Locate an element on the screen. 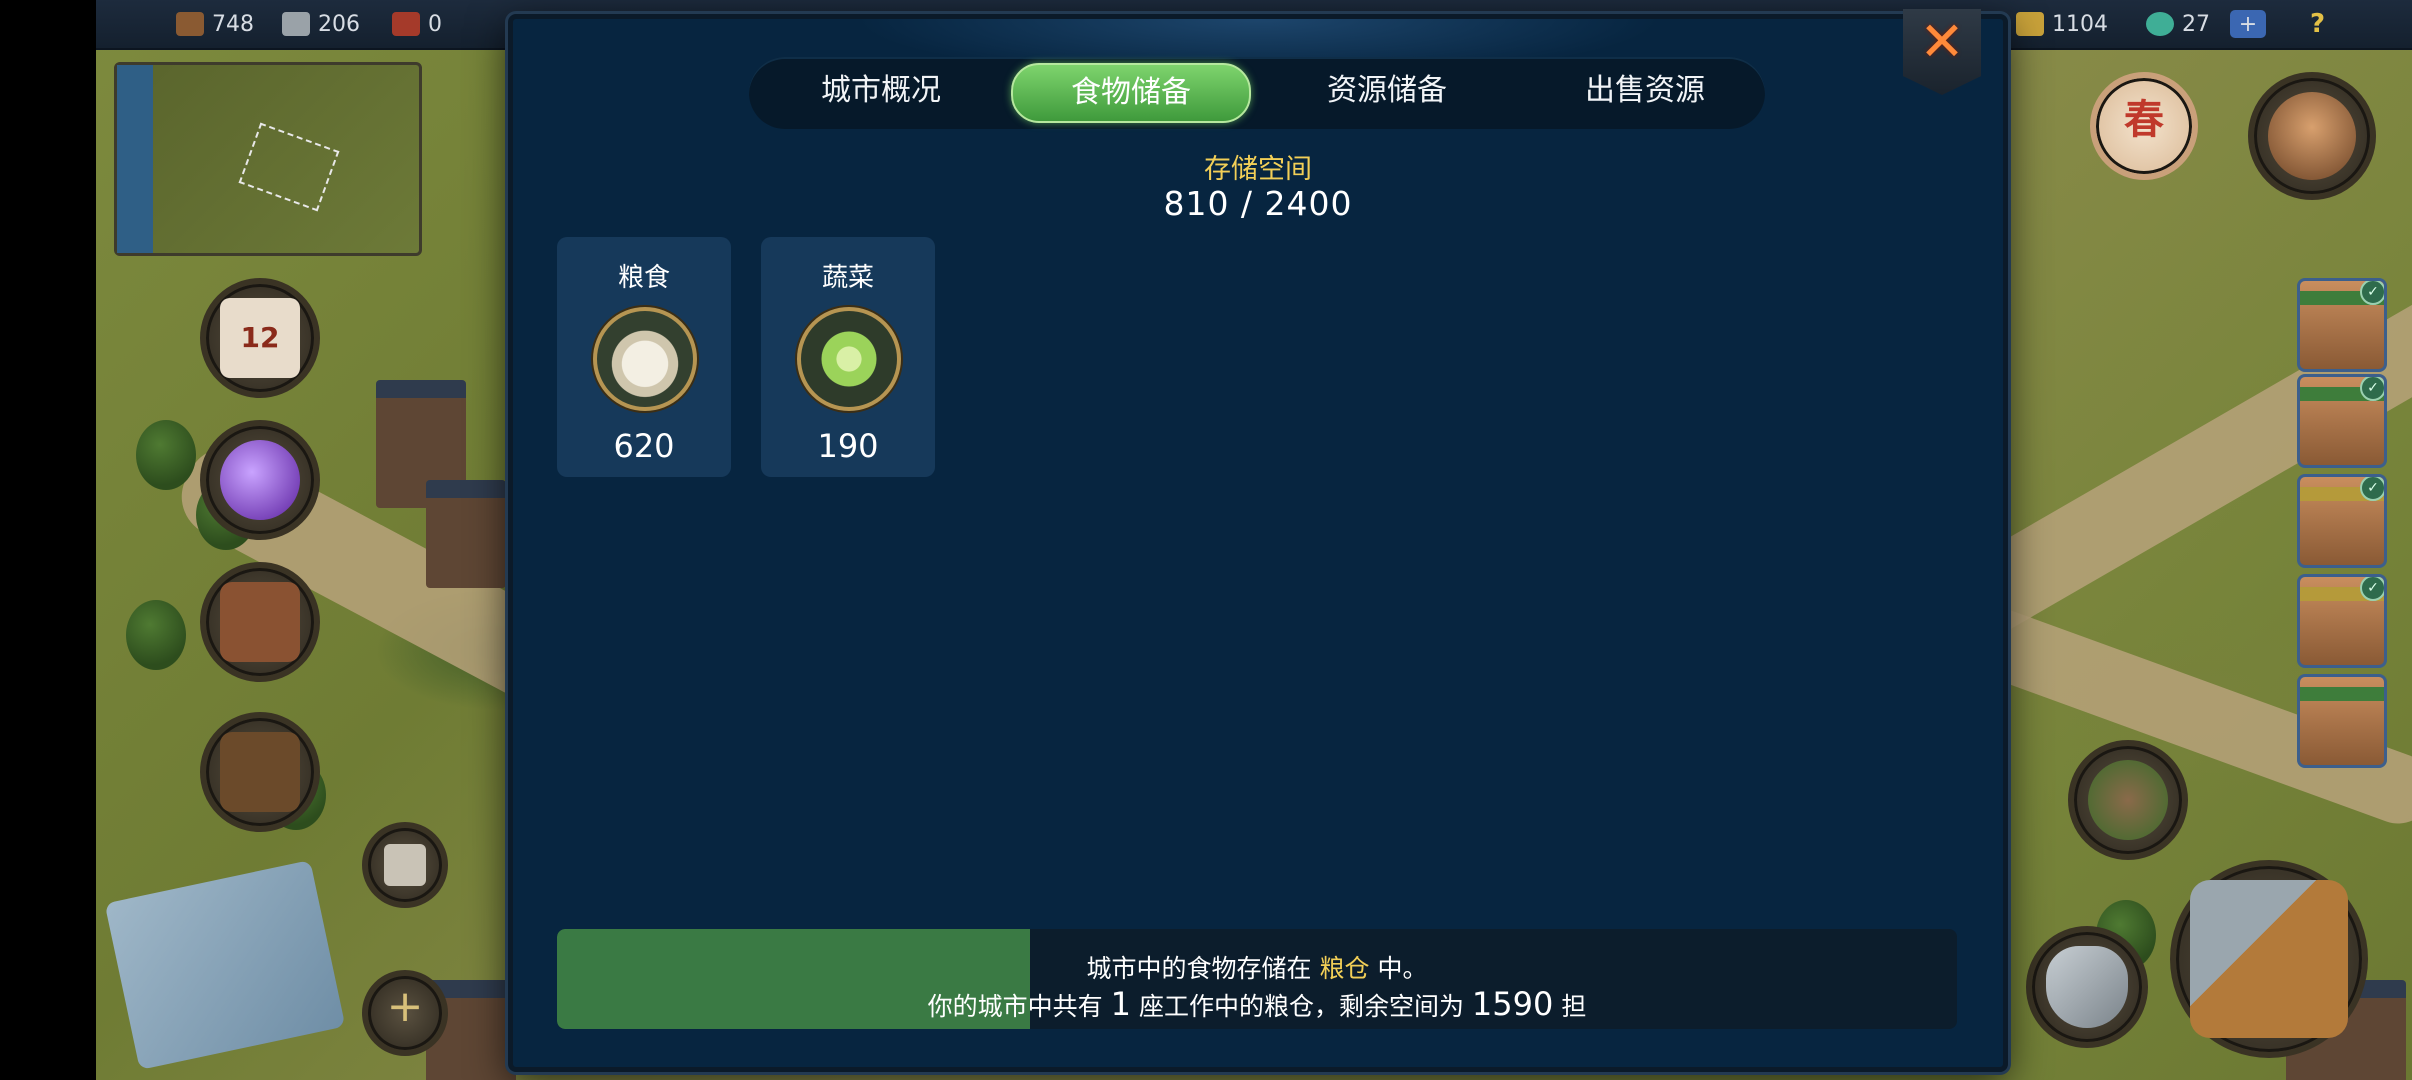  remaining-space: 1590 is located at coordinates (1512, 1004).